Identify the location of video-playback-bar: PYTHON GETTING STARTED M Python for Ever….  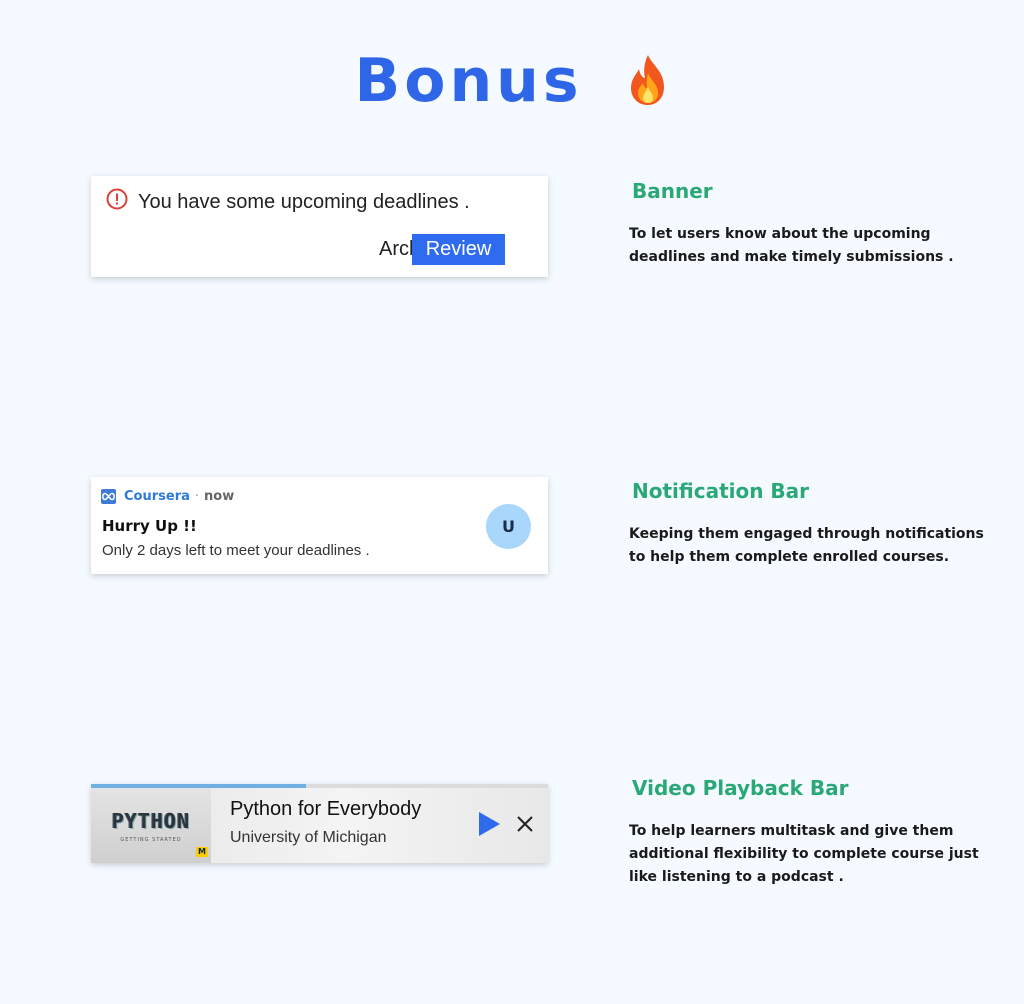
(319, 823).